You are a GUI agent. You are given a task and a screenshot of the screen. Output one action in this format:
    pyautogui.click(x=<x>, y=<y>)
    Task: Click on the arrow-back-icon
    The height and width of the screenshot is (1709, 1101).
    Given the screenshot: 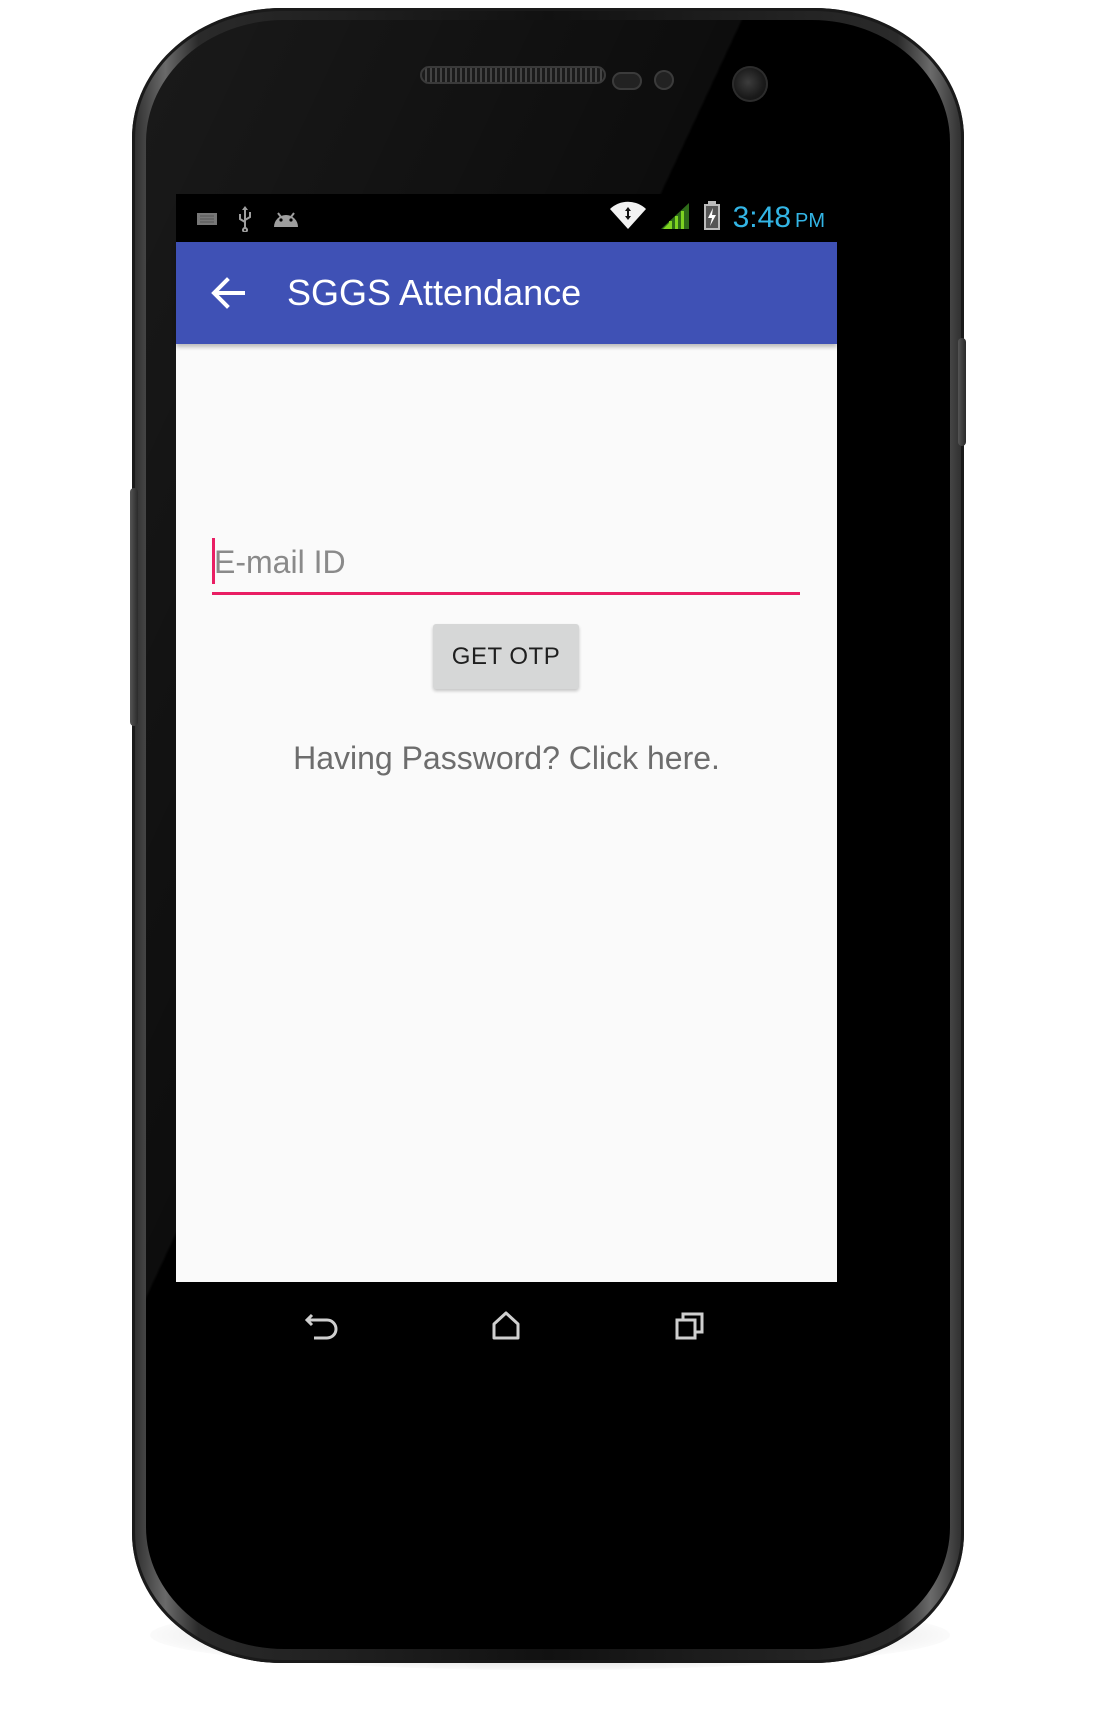 What is the action you would take?
    pyautogui.click(x=228, y=293)
    